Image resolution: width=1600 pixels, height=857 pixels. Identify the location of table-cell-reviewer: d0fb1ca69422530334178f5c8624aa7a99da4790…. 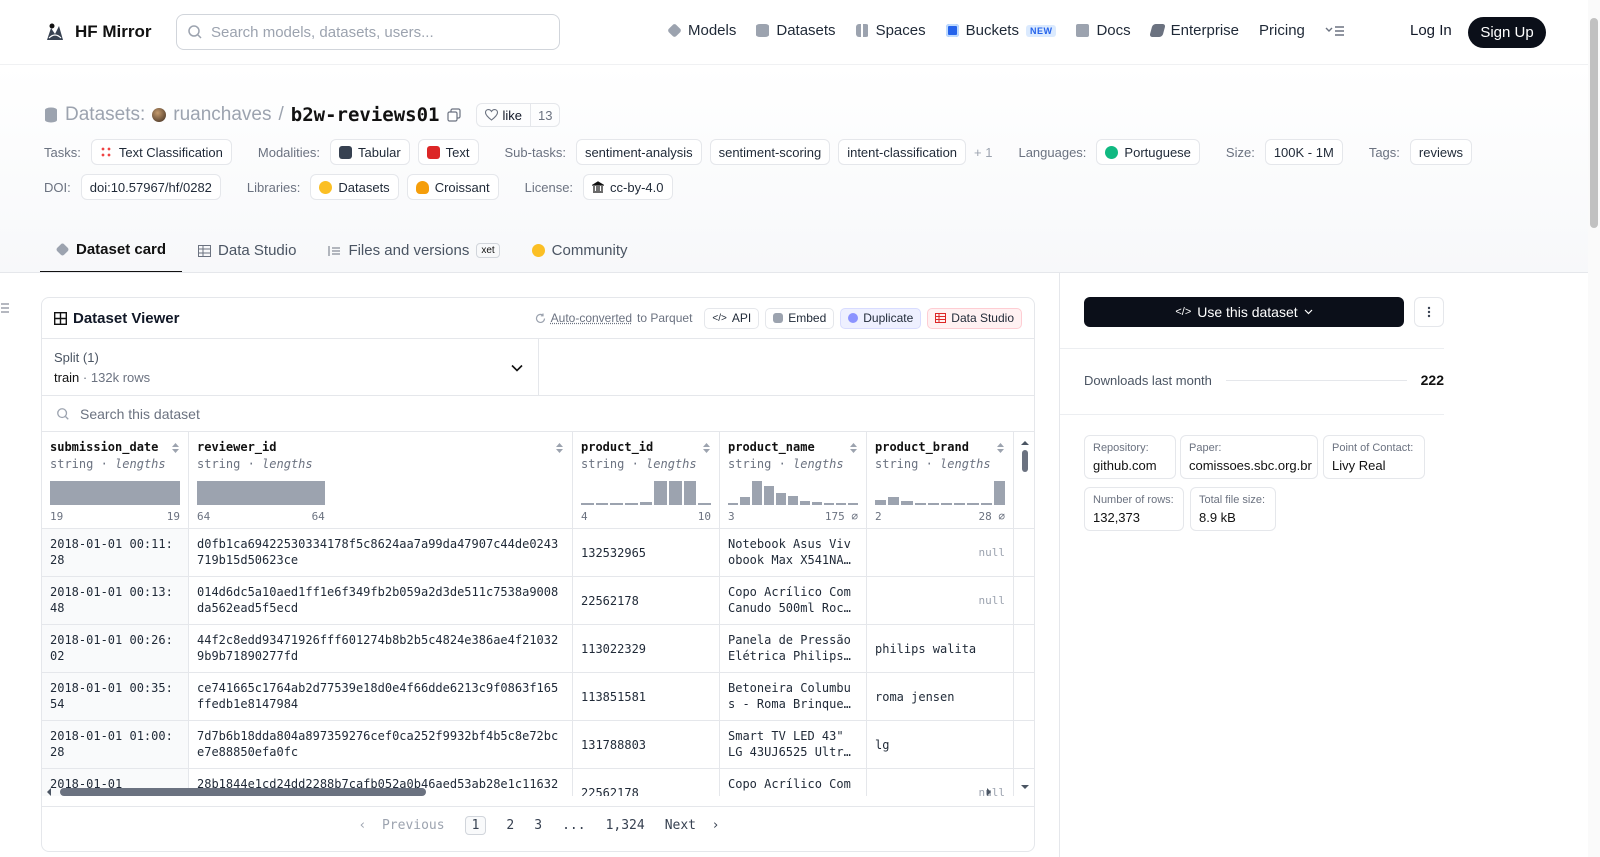
(381, 552).